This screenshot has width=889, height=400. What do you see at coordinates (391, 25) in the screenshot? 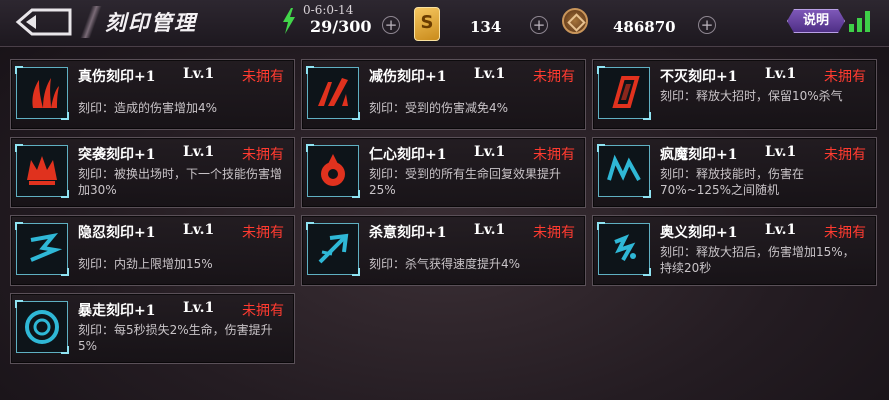
I see `add-energy-button: +` at bounding box center [391, 25].